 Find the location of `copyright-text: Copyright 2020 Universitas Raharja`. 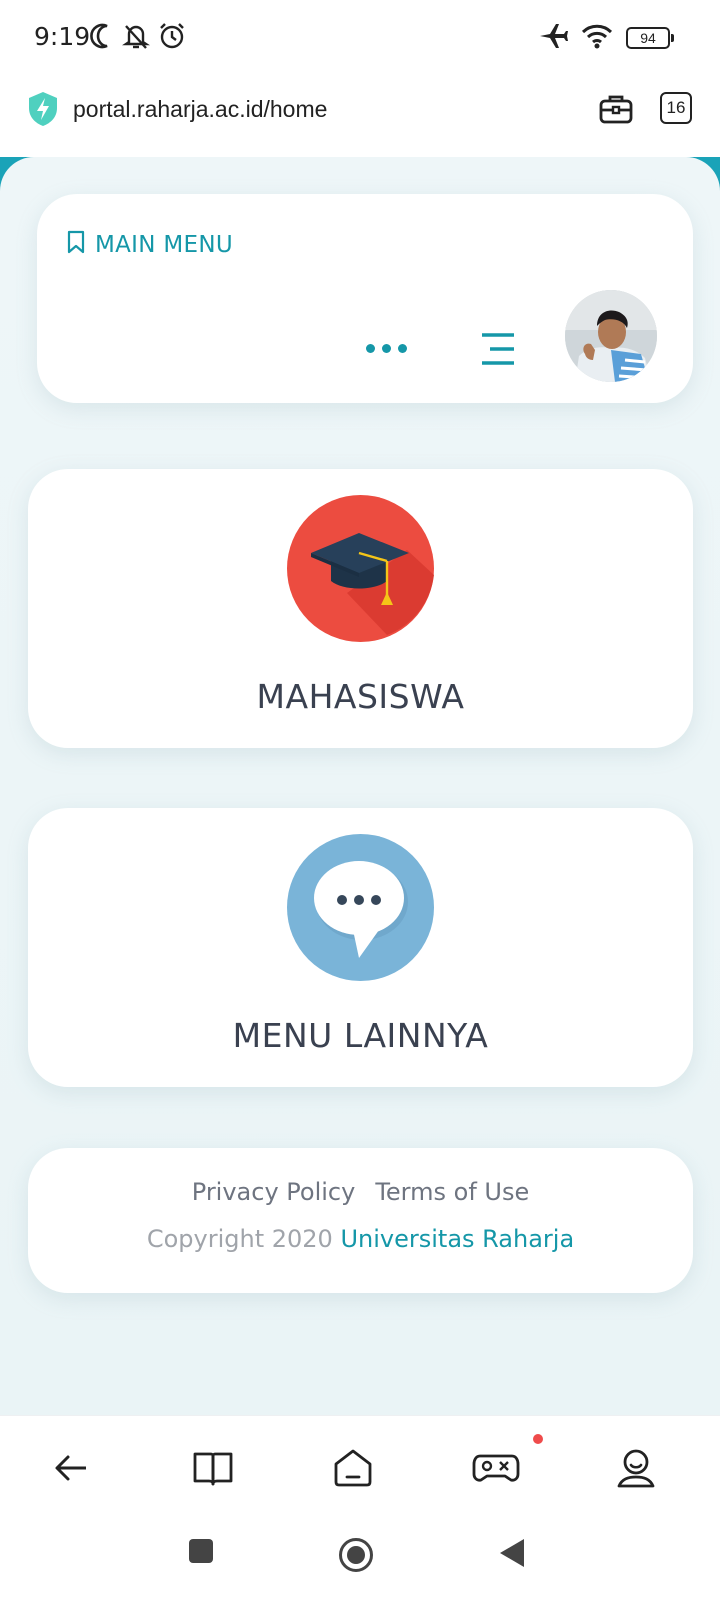

copyright-text: Copyright 2020 Universitas Raharja is located at coordinates (360, 1239).